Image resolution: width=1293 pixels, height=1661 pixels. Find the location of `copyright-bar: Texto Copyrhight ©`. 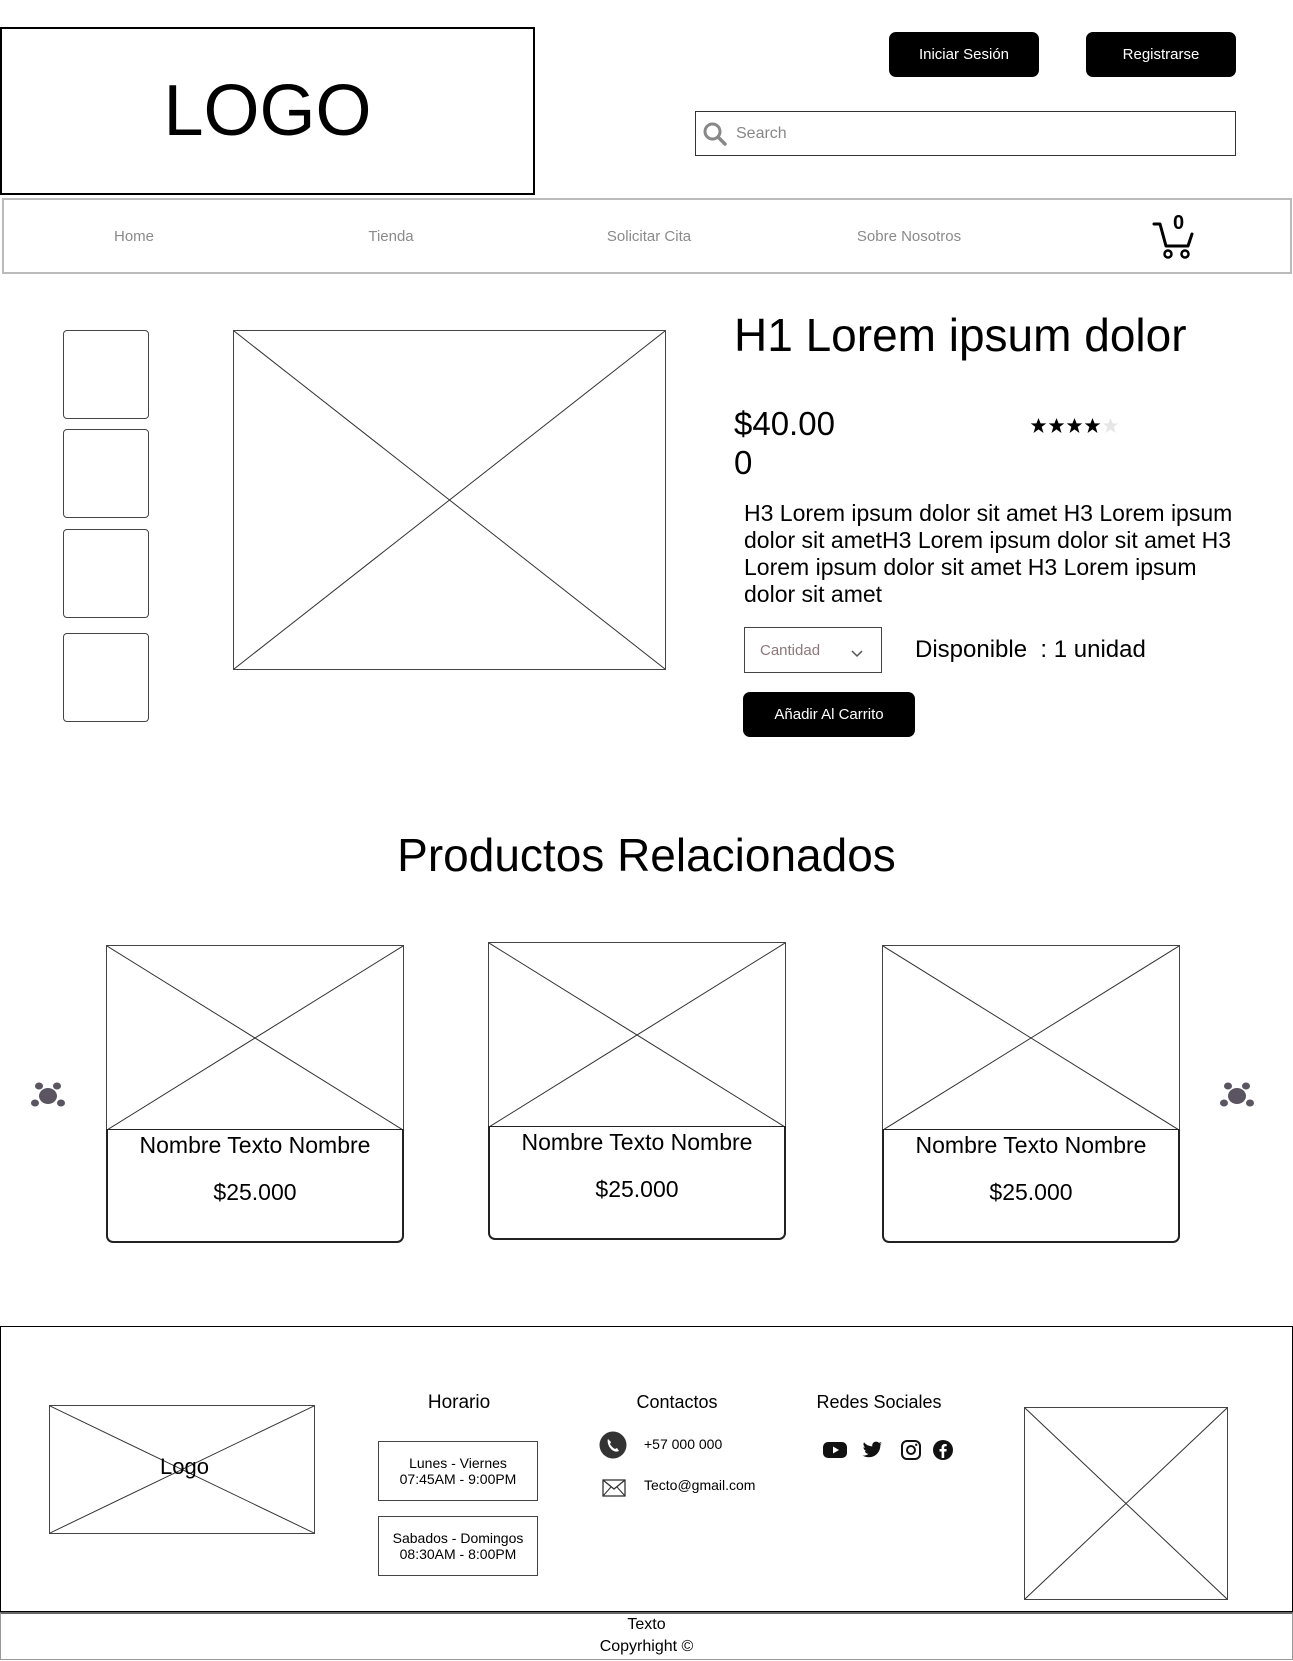

copyright-bar: Texto Copyrhight © is located at coordinates (646, 1636).